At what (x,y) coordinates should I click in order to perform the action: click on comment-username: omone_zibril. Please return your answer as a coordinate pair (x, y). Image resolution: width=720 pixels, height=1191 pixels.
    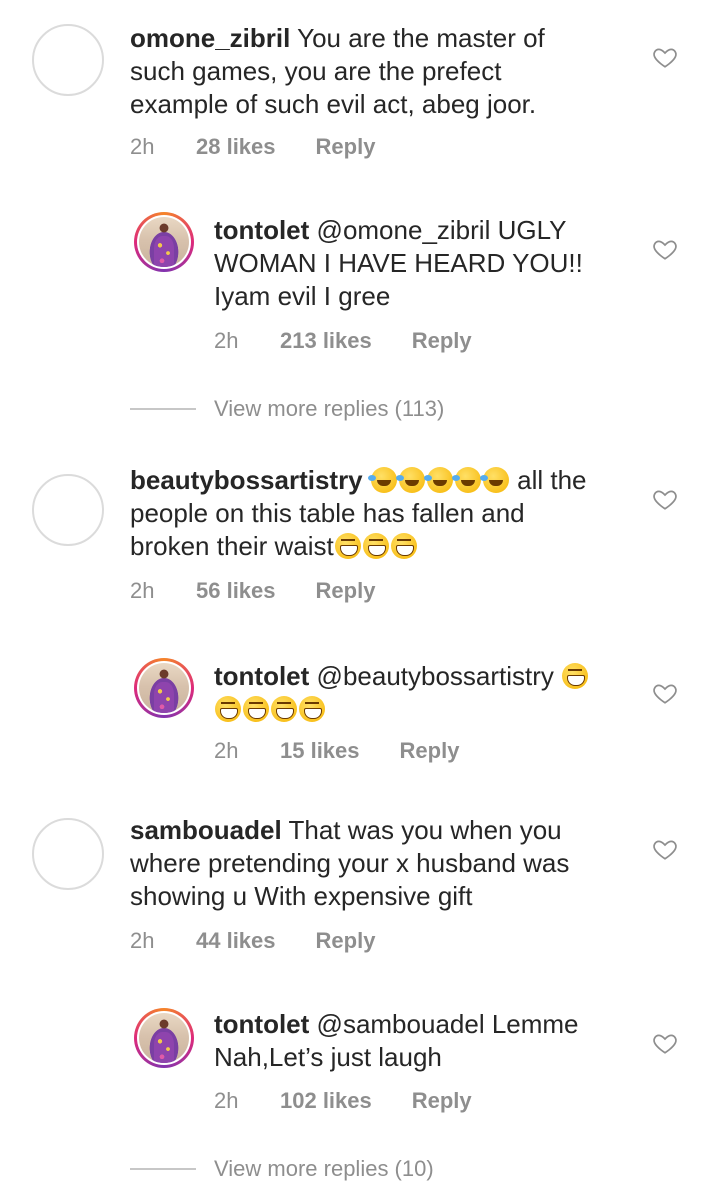
    Looking at the image, I should click on (210, 38).